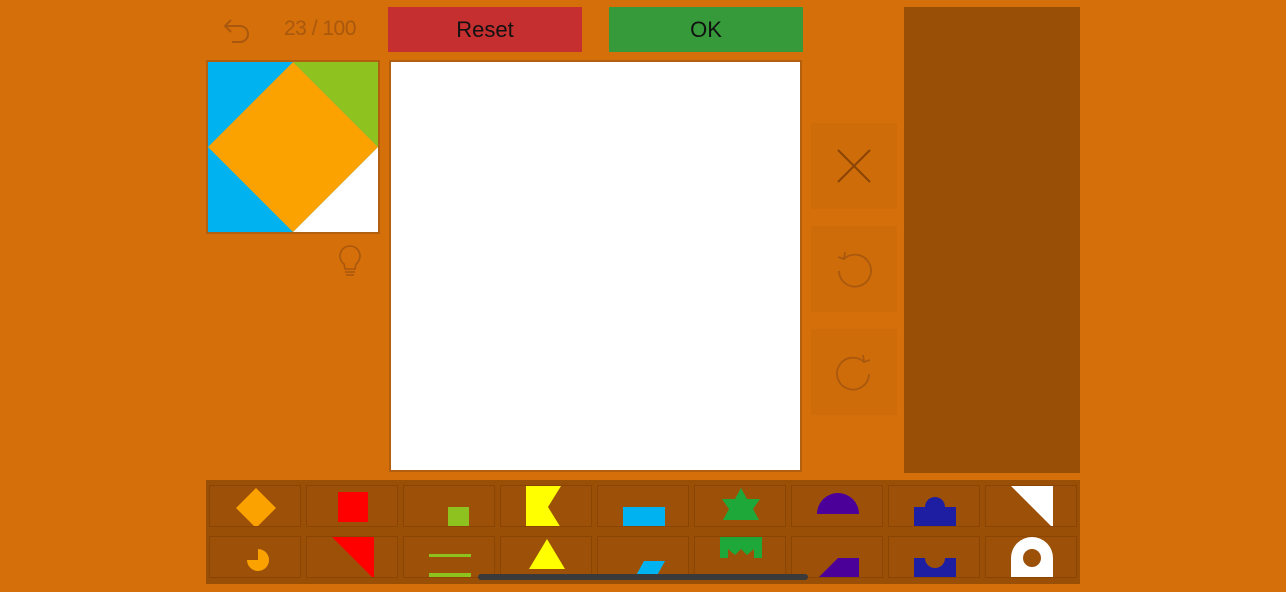 The image size is (1286, 592). I want to click on delete-button, so click(854, 166).